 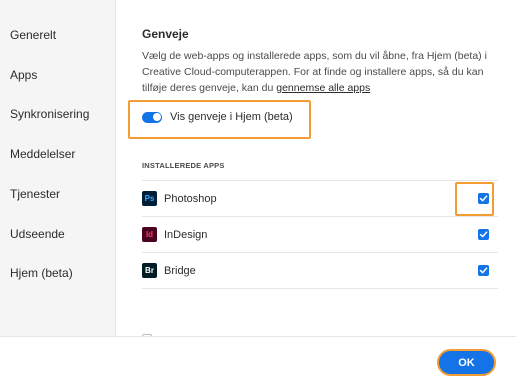 I want to click on indesign-icon: Id, so click(x=149, y=234).